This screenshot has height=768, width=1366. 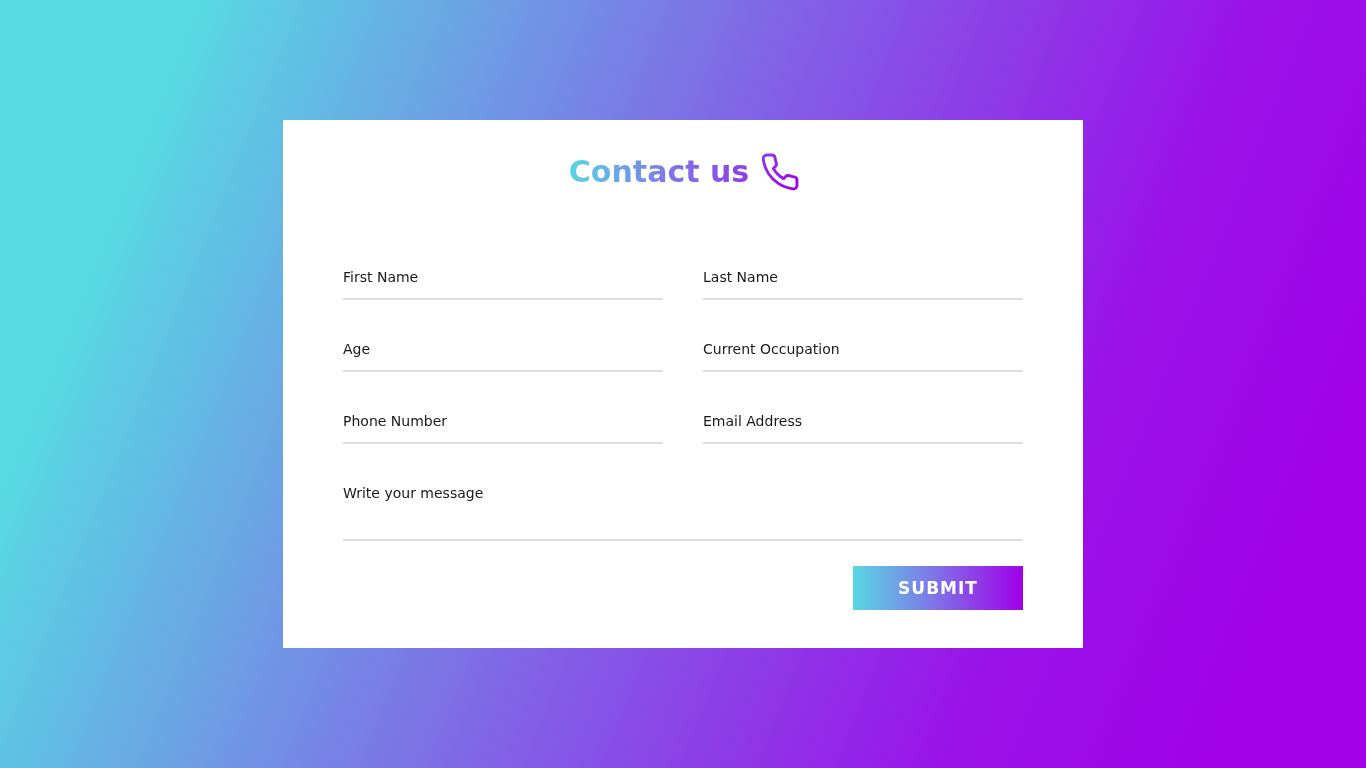 What do you see at coordinates (503, 350) in the screenshot?
I see `text-field: Age` at bounding box center [503, 350].